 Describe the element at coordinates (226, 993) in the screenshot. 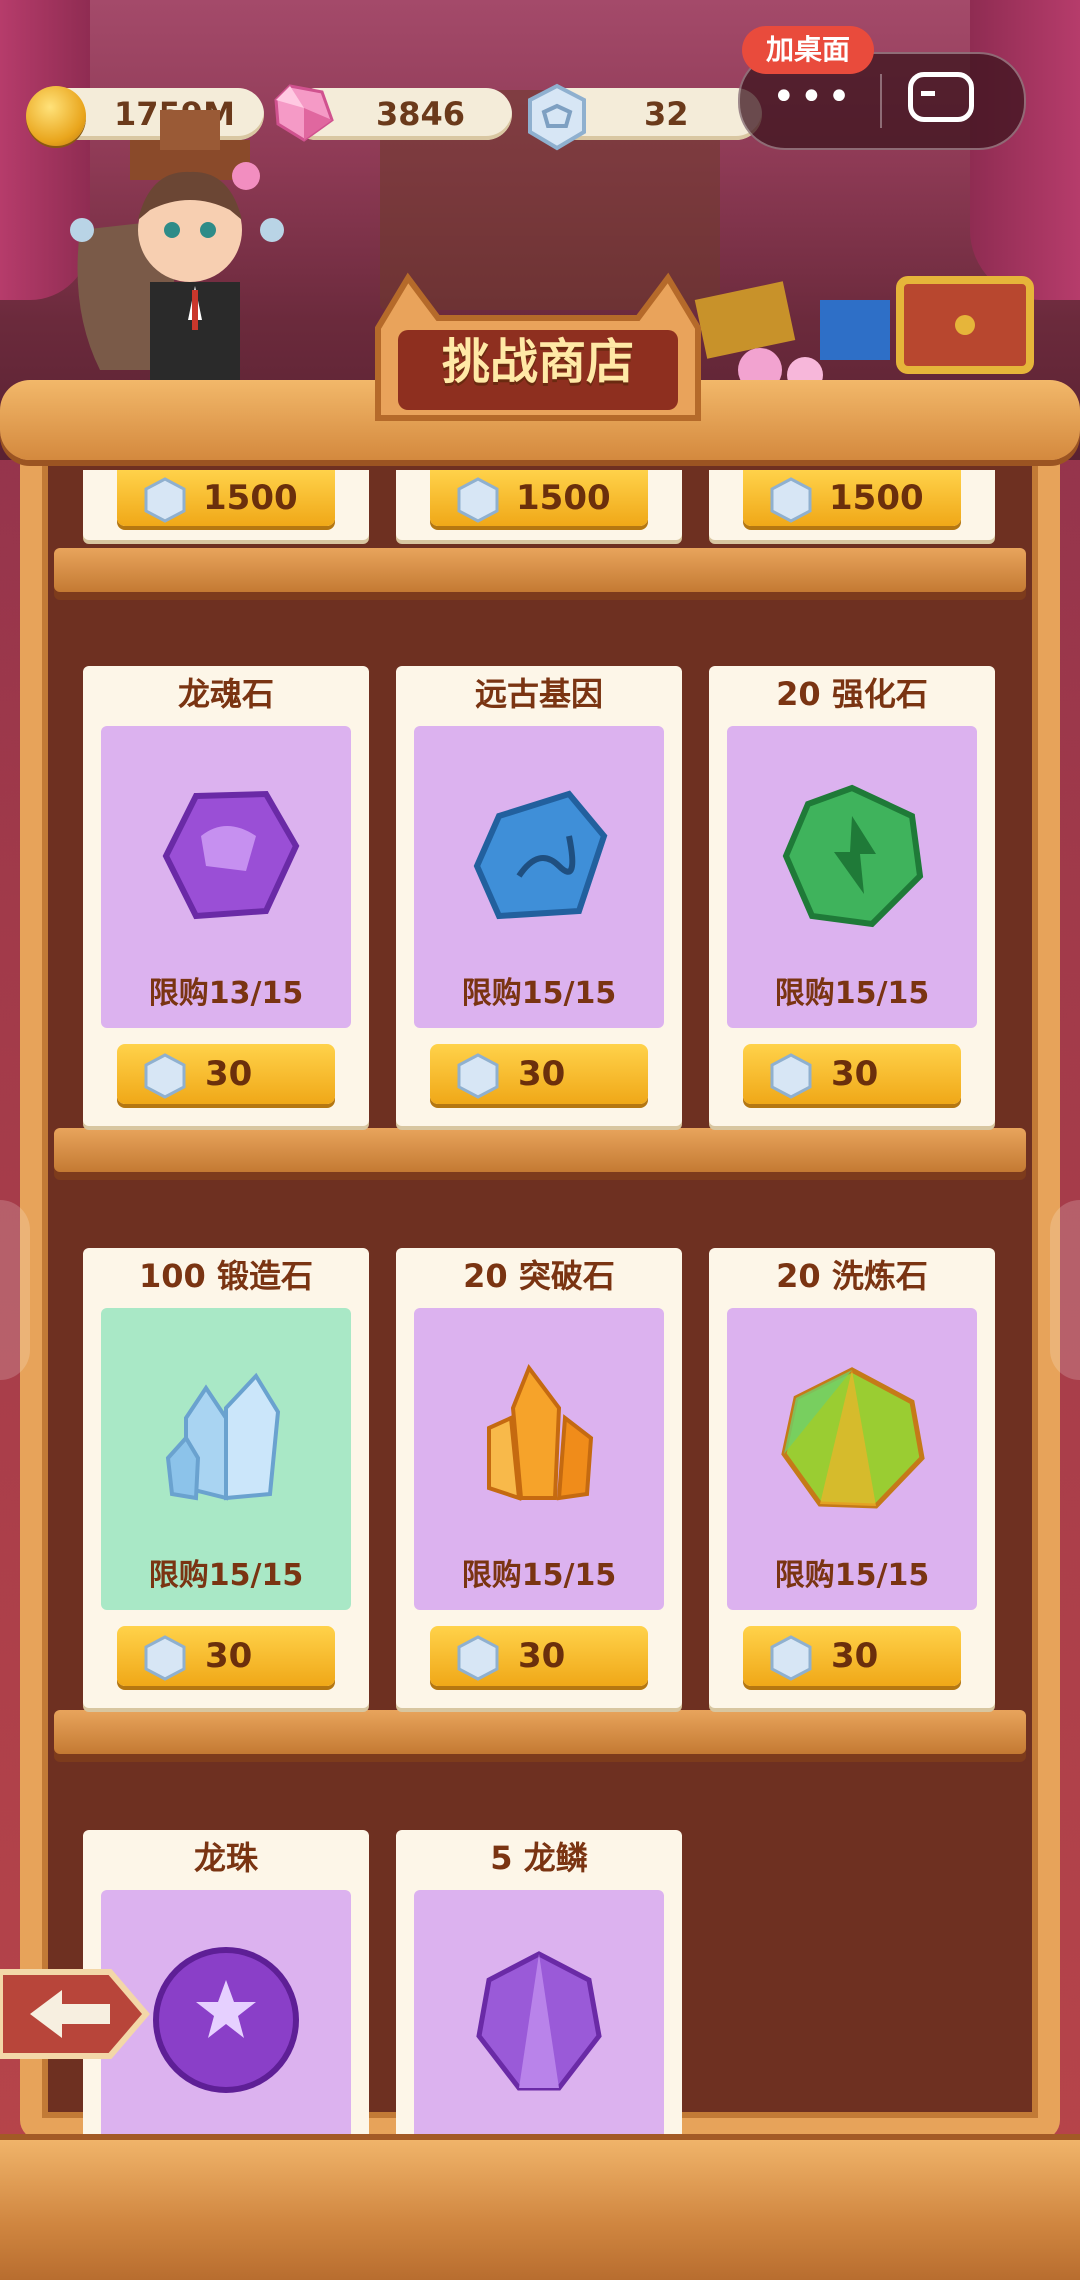

I see `purchase-limit: 限购13/15` at that location.